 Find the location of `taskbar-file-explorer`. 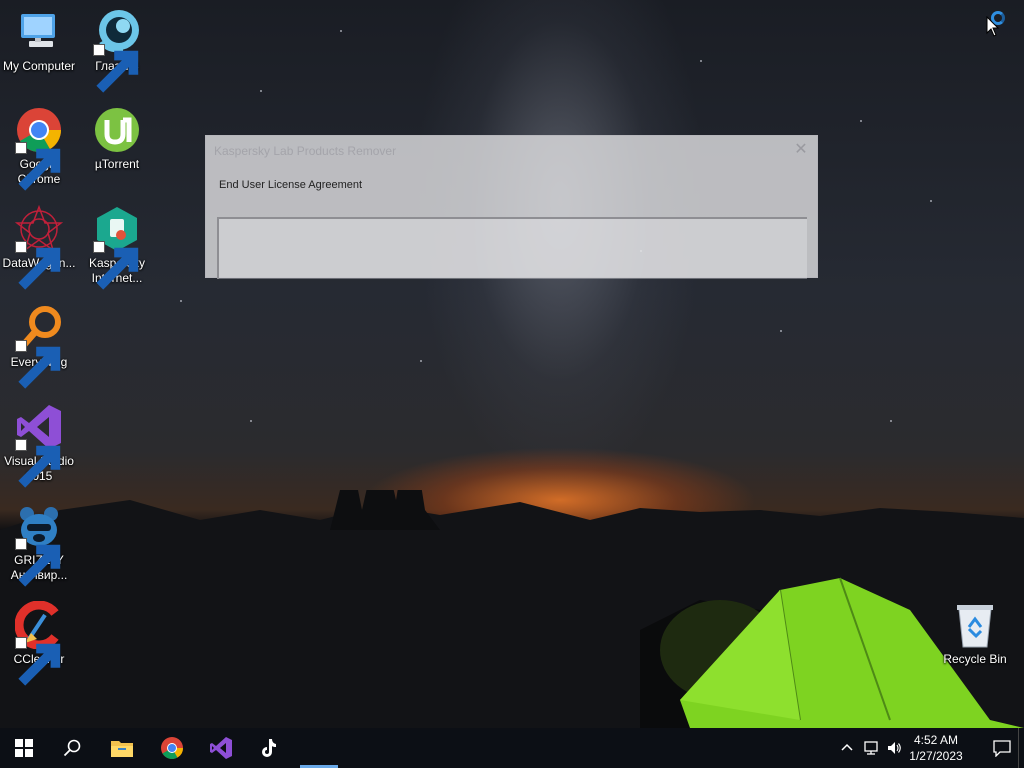

taskbar-file-explorer is located at coordinates (122, 748).